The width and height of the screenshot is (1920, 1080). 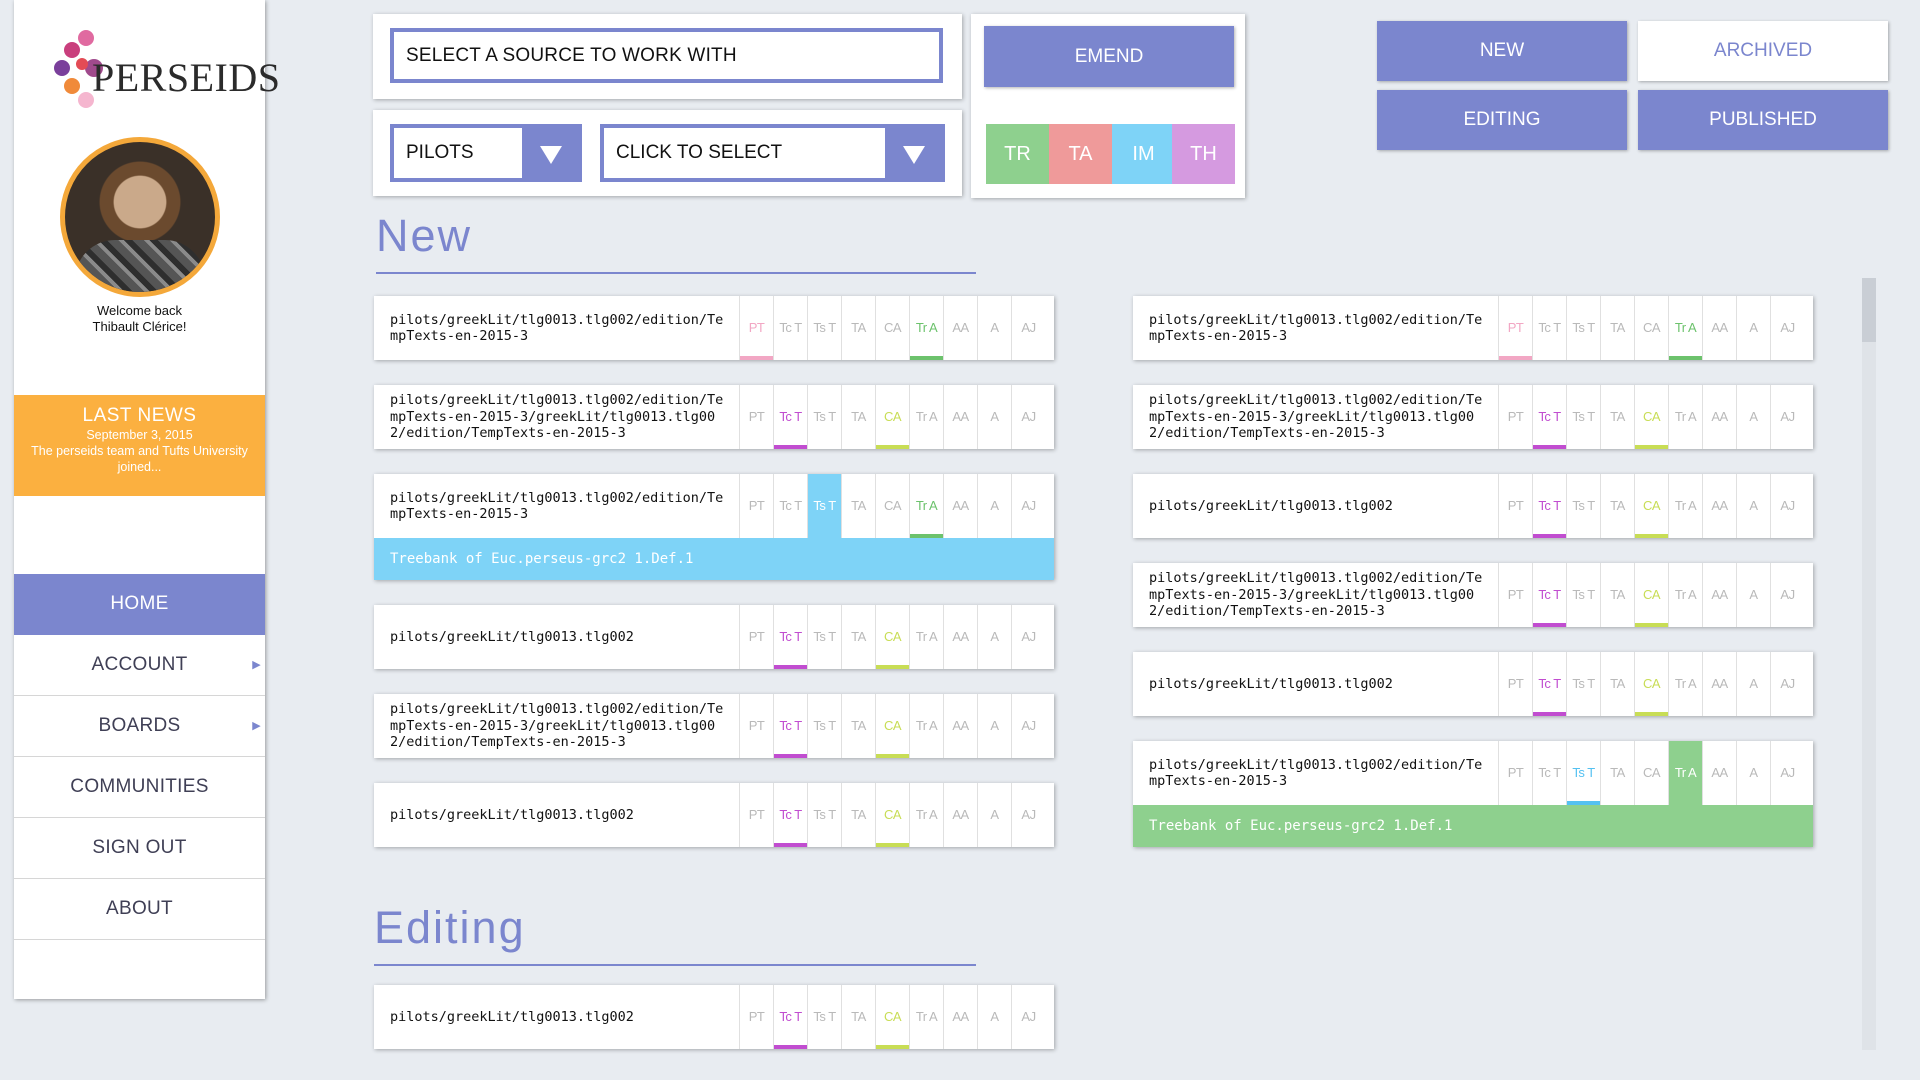 I want to click on type-button-tr: TR, so click(x=1017, y=154).